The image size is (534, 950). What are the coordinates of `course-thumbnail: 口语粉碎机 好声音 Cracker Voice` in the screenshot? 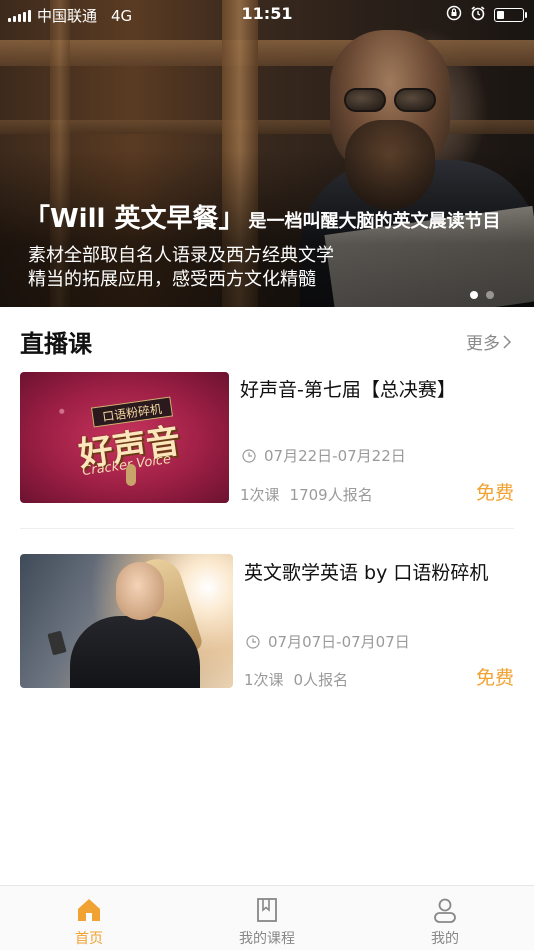 It's located at (124, 437).